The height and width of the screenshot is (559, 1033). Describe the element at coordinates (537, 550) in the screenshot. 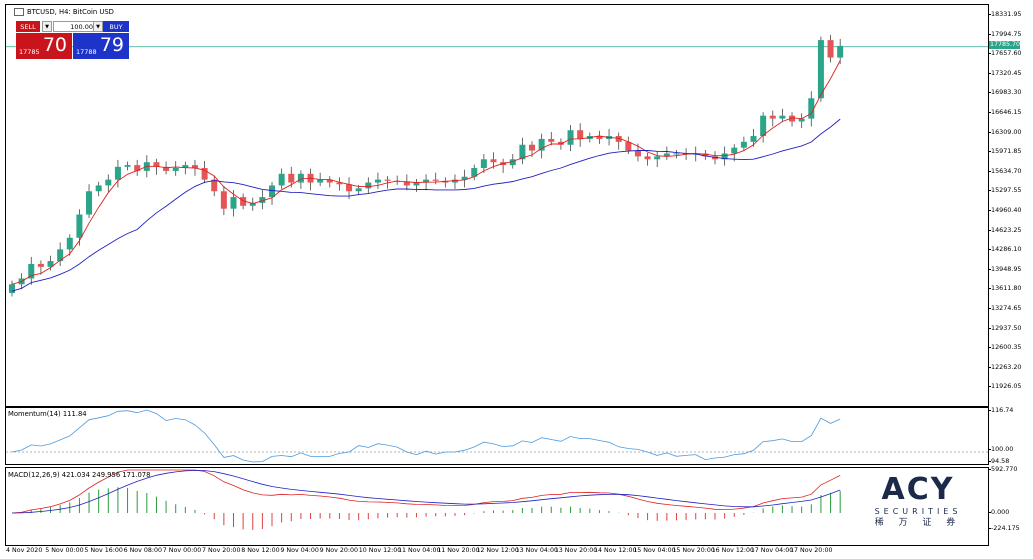

I see `time-axis-label: 13 Nov 04:00` at that location.